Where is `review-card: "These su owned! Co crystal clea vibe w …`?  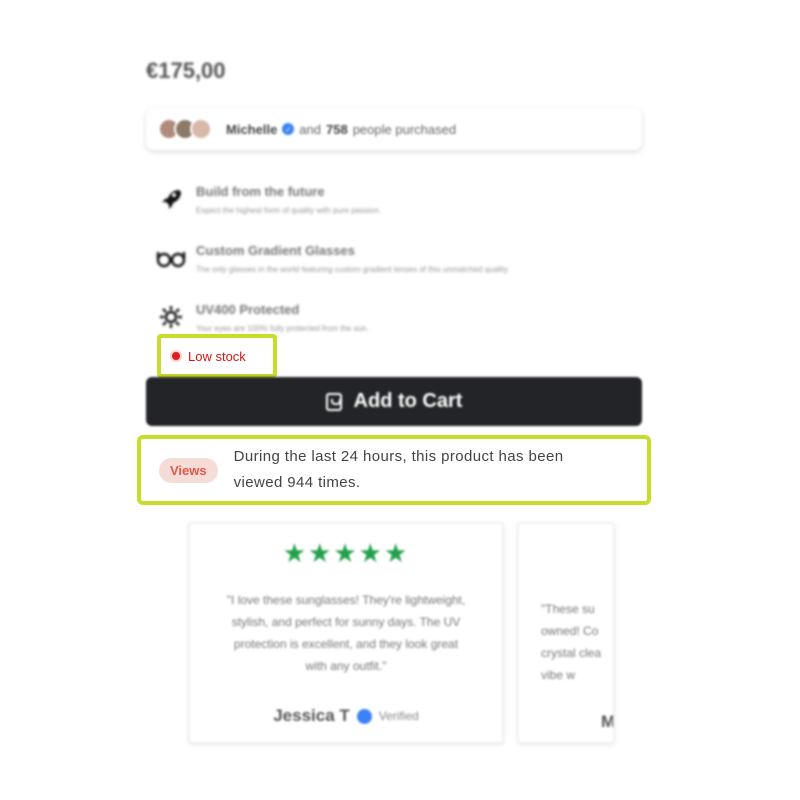
review-card: "These su owned! Co crystal clea vibe w … is located at coordinates (566, 633).